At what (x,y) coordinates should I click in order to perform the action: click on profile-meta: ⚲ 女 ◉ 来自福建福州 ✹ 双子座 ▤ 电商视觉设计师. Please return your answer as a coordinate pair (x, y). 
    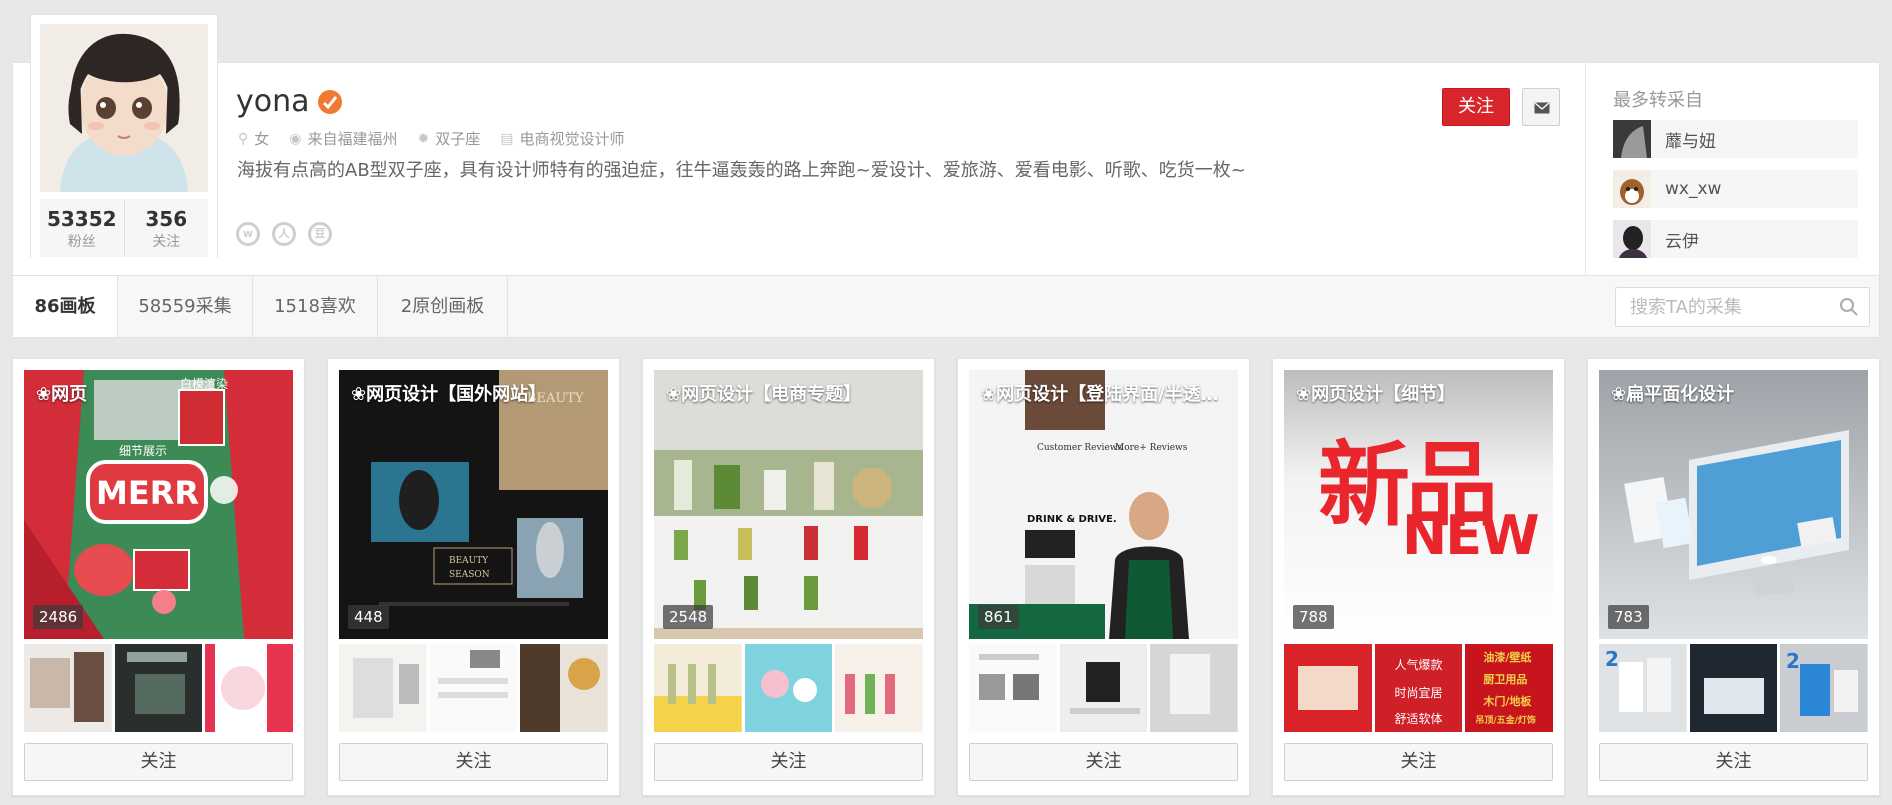
    Looking at the image, I should click on (431, 138).